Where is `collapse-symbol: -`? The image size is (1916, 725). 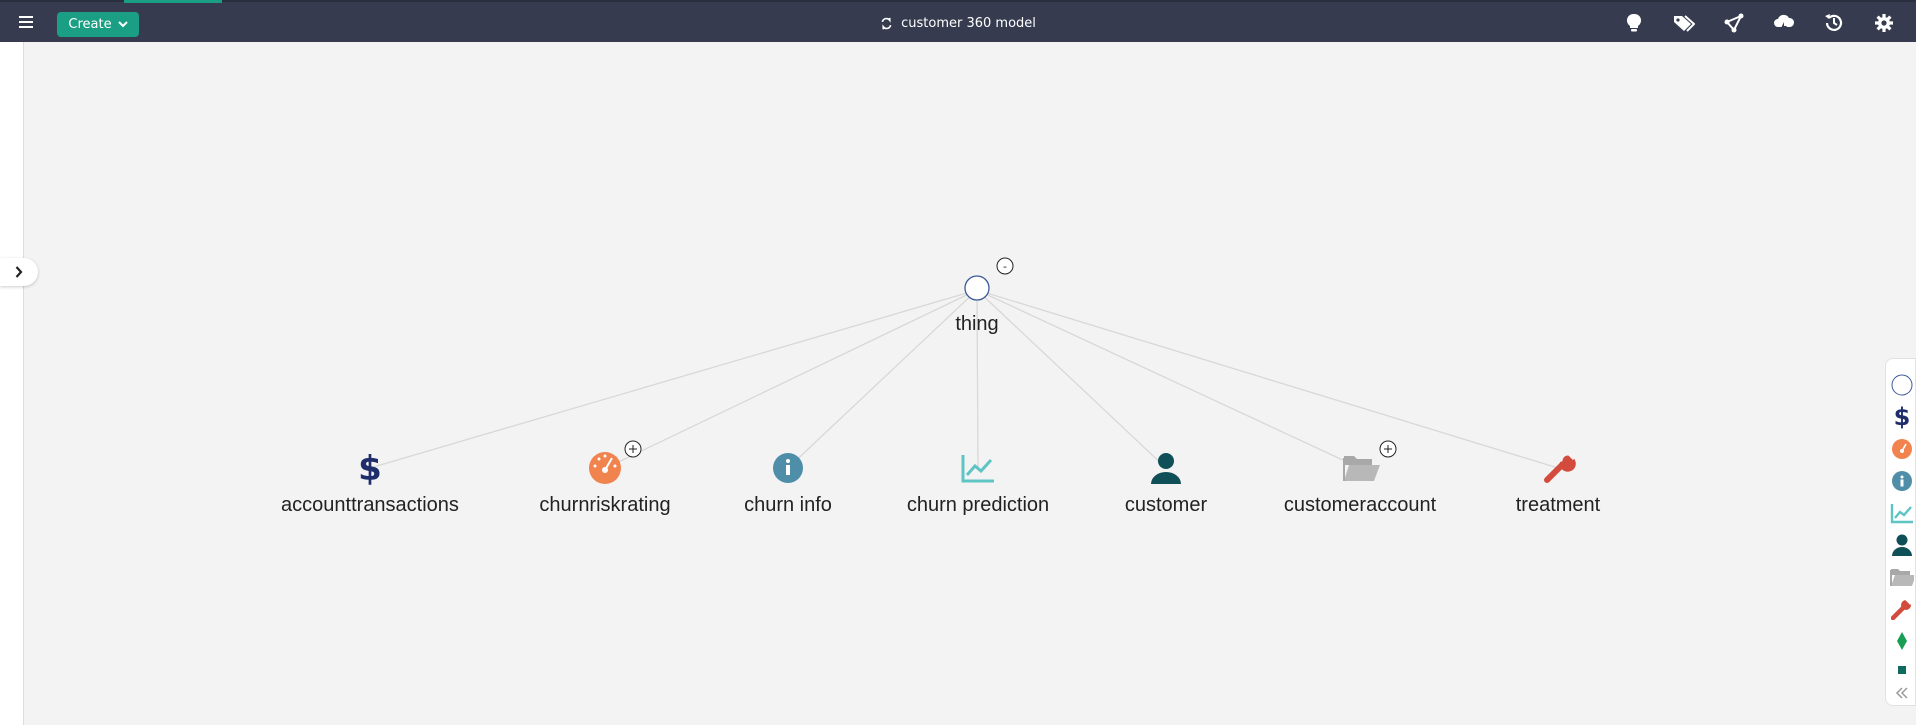
collapse-symbol: - is located at coordinates (1005, 266).